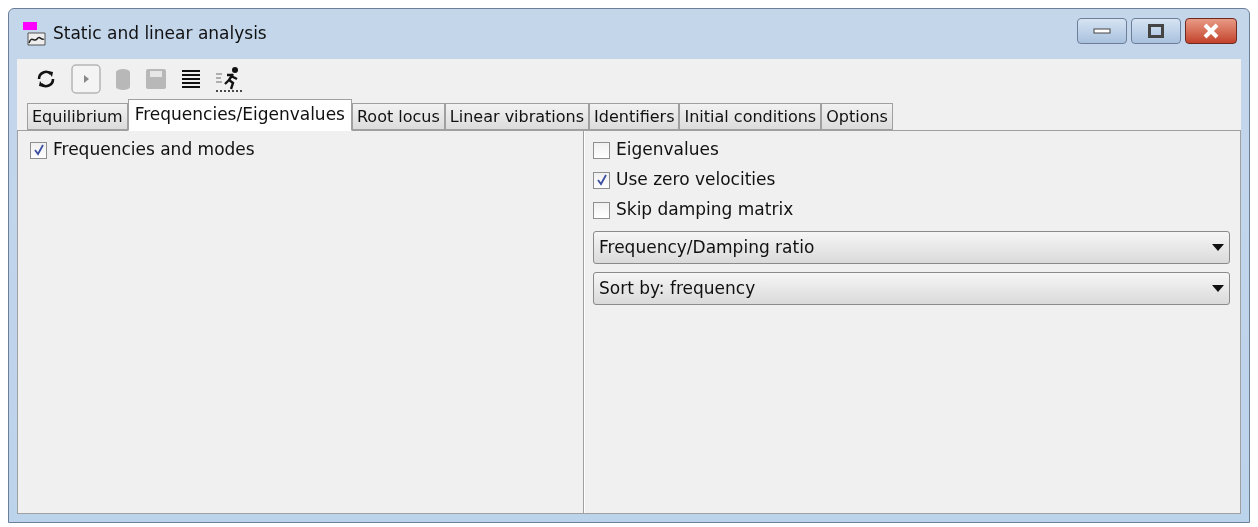  What do you see at coordinates (750, 116) in the screenshot?
I see `tab: Initial conditions` at bounding box center [750, 116].